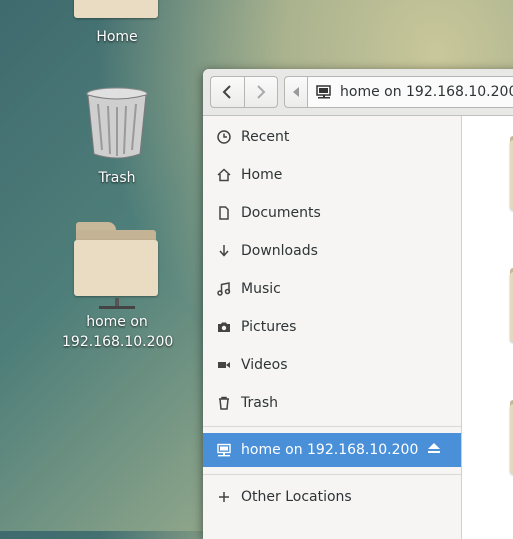 The height and width of the screenshot is (539, 513). What do you see at coordinates (117, 23) in the screenshot?
I see `desktop-icon-home: Home` at bounding box center [117, 23].